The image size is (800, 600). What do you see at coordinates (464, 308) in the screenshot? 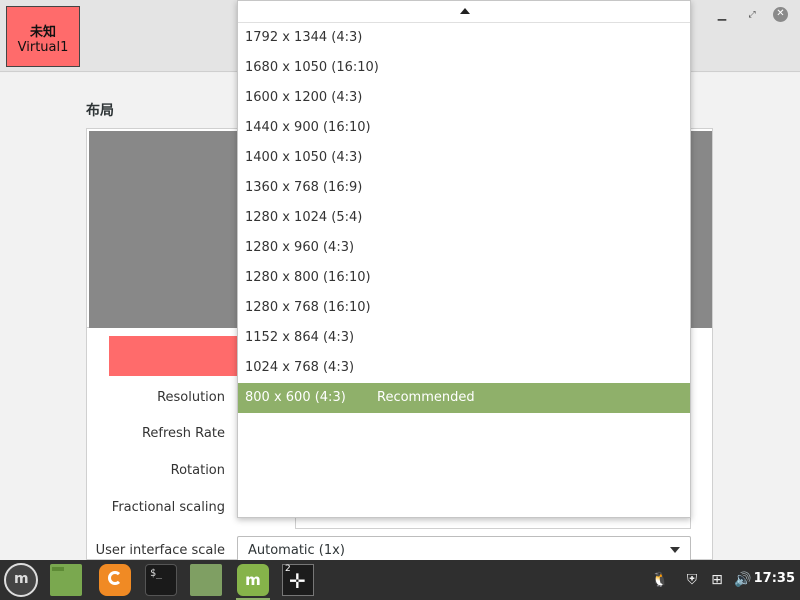
I see `resolution-option: 1280 x 768 (16:10)` at bounding box center [464, 308].